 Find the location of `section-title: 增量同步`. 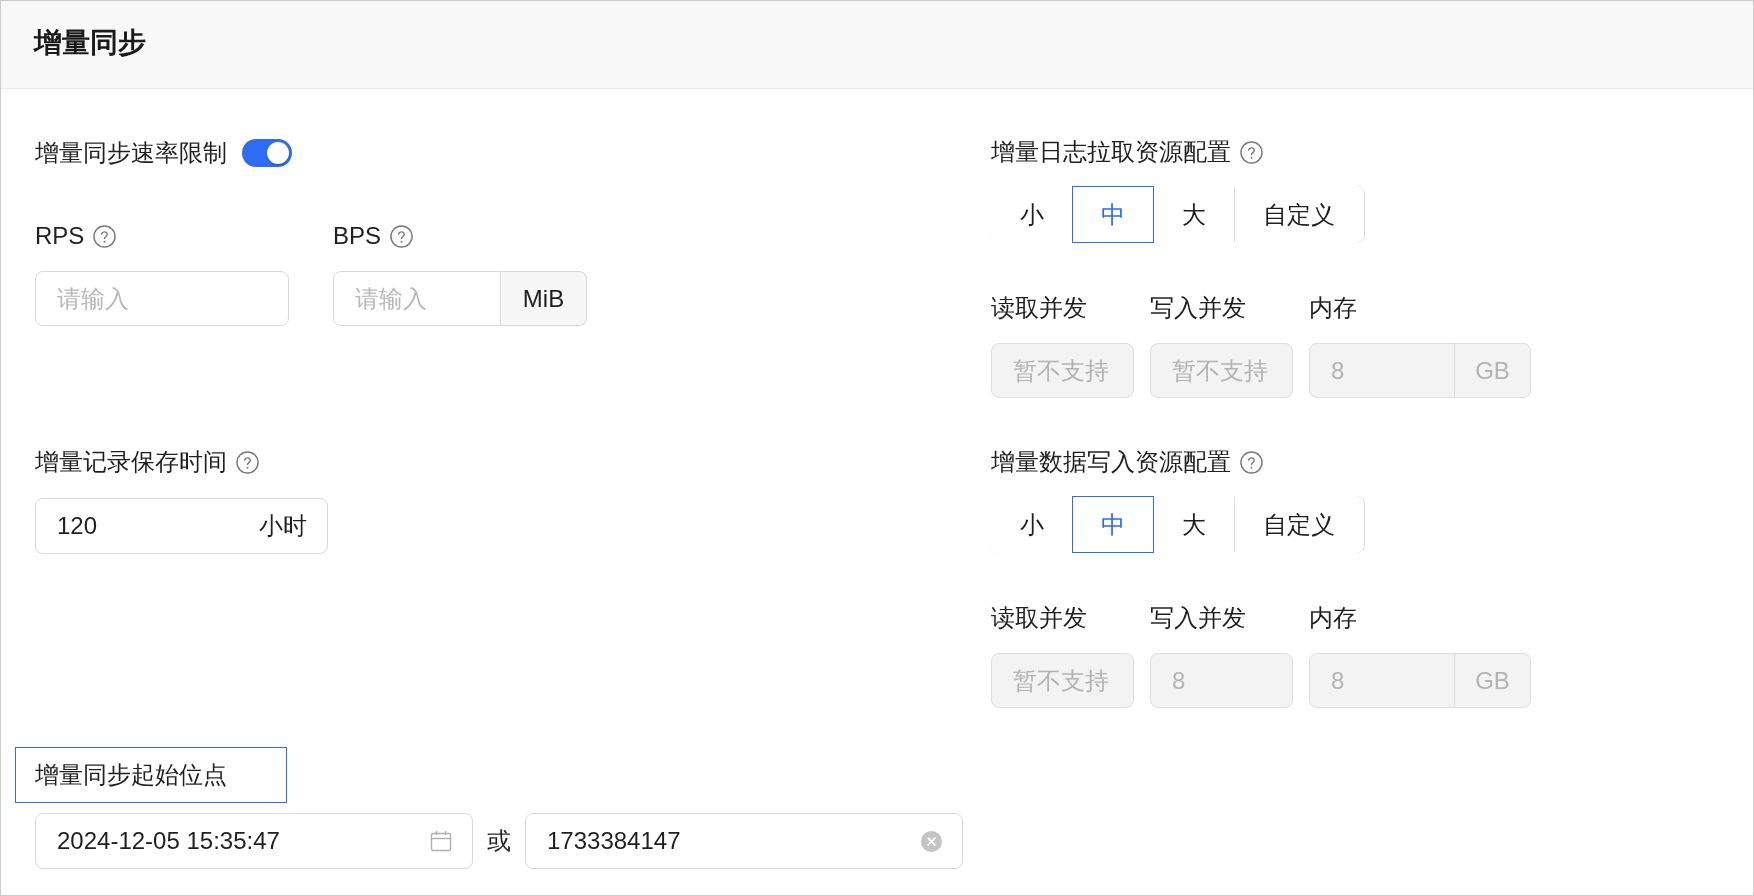

section-title: 增量同步 is located at coordinates (90, 42).